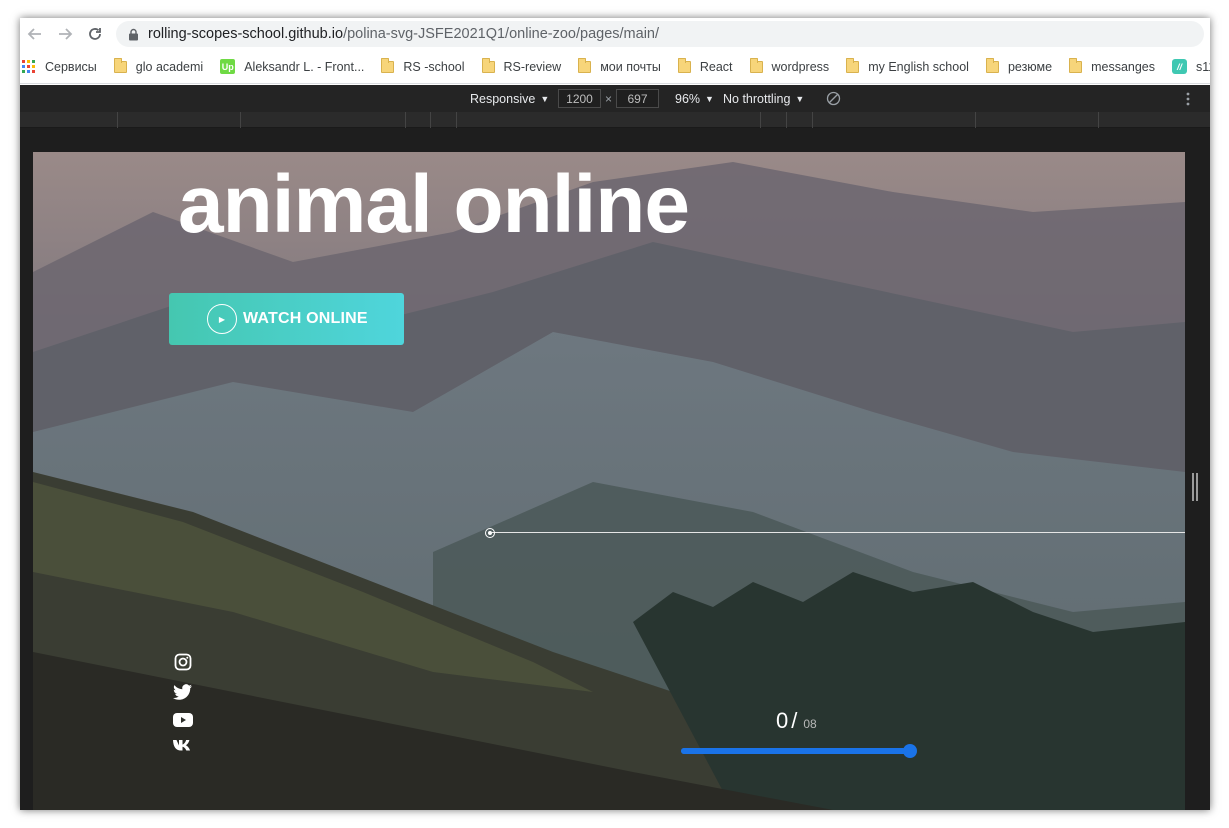 The image size is (1229, 828). I want to click on vk-icon, so click(183, 745).